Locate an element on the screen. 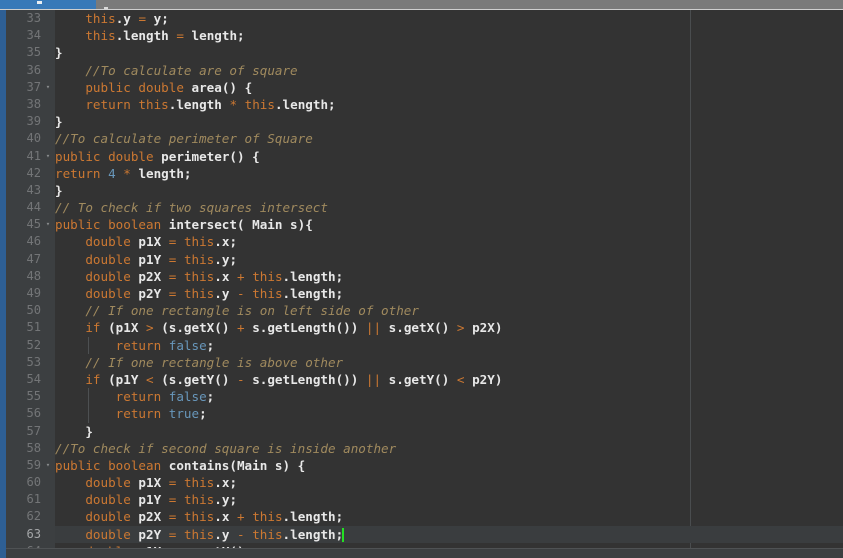 This screenshot has height=558, width=843. code-line-content: // To check if two squares intersect is located at coordinates (449, 207).